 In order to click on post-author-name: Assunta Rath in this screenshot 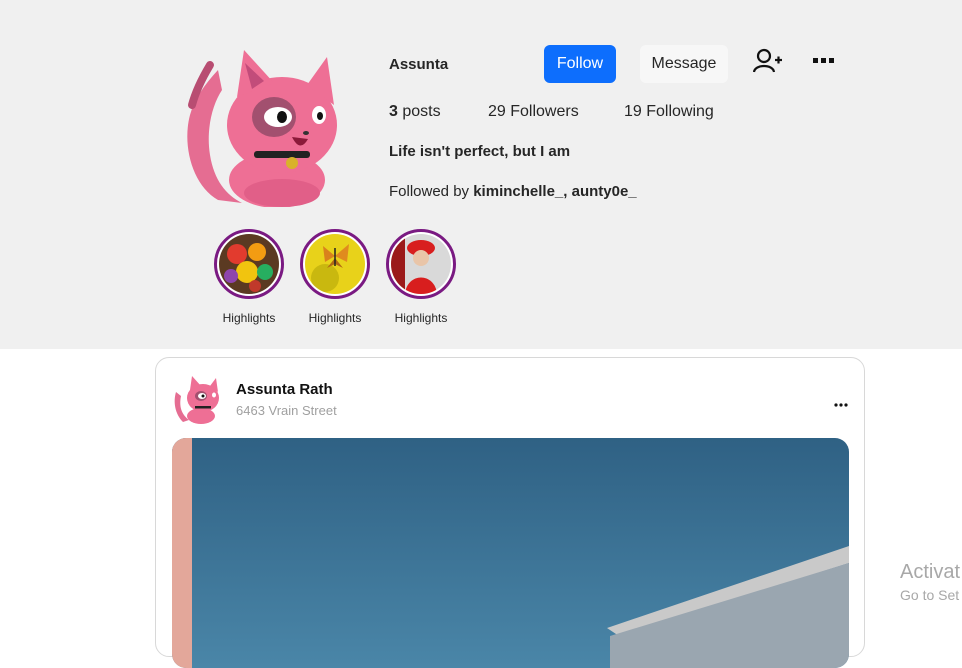, I will do `click(284, 389)`.